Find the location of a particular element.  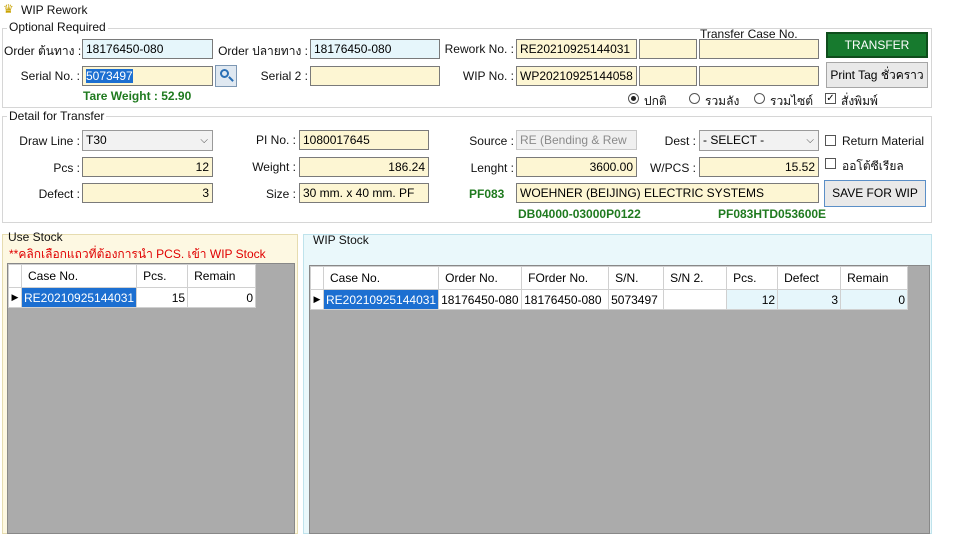

table-row: ▶ RE20210925144031 15 0 is located at coordinates (132, 297).